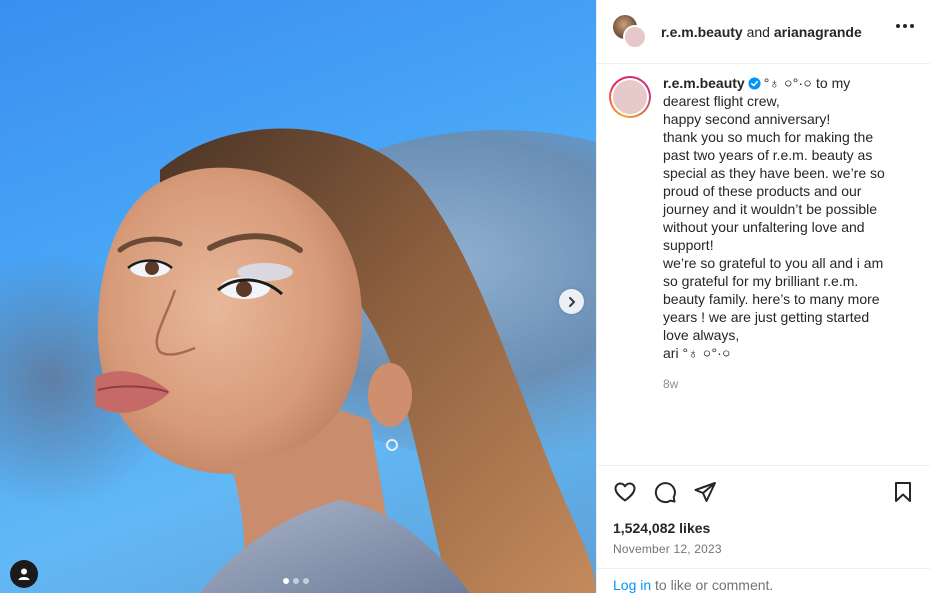 The image size is (930, 593). I want to click on caption-line: happy second anniversary!, so click(747, 119).